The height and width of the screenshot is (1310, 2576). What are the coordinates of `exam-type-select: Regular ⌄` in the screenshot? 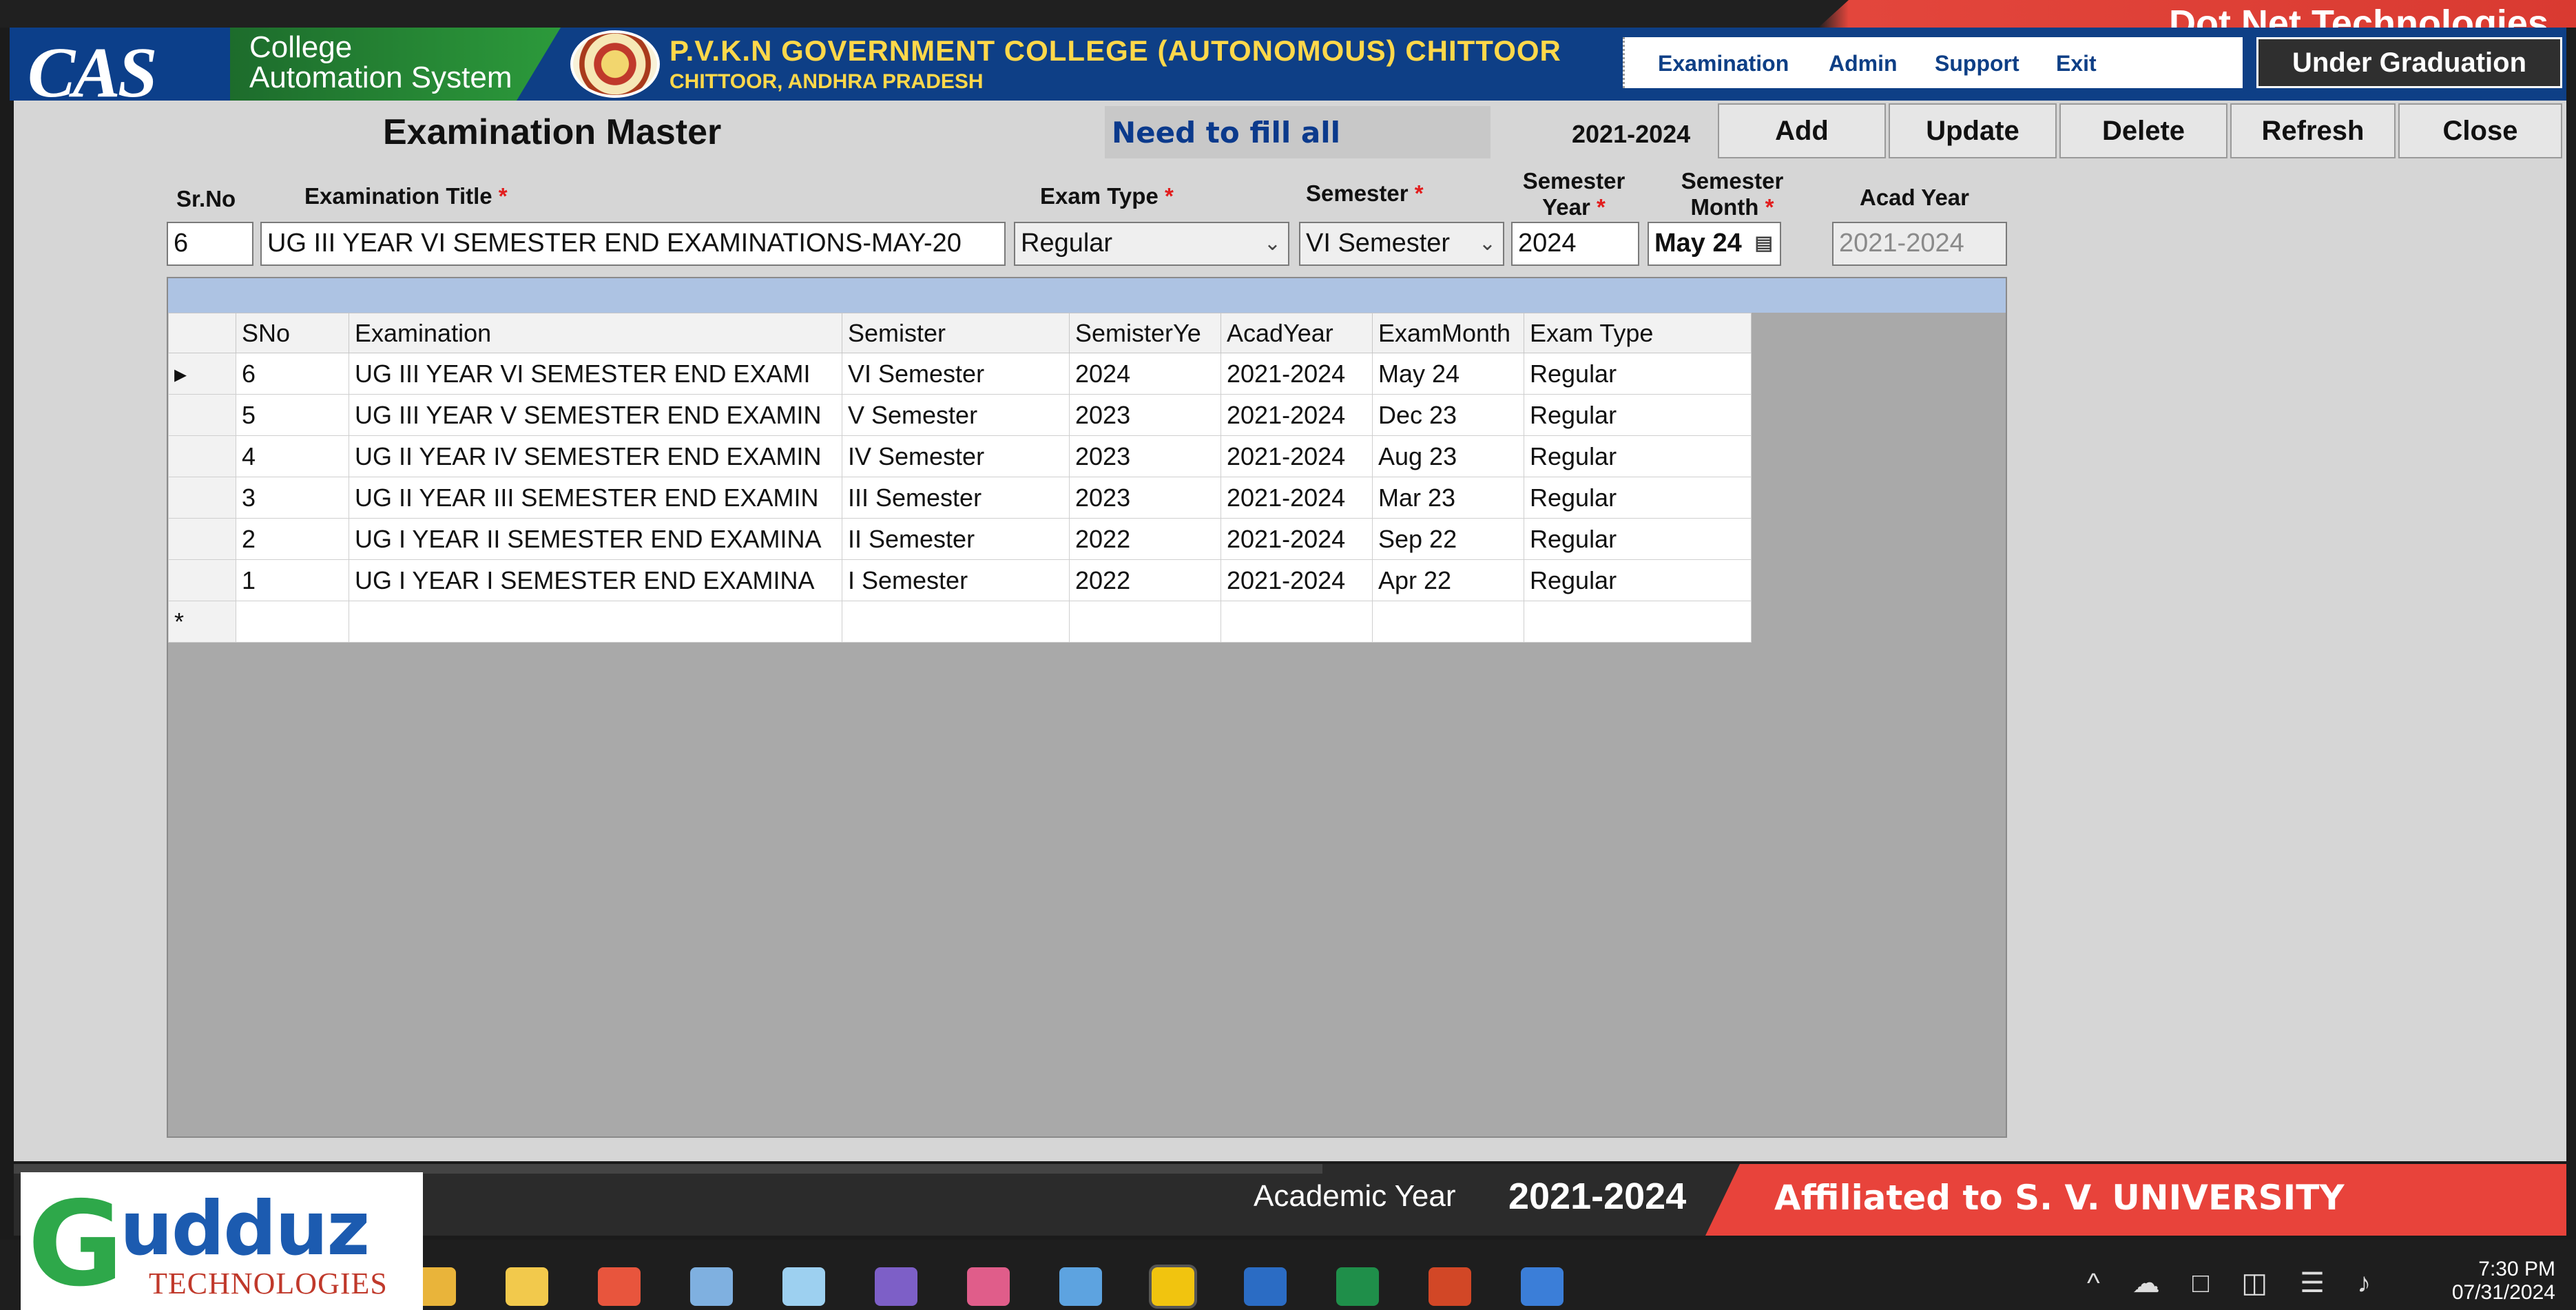 It's located at (1151, 244).